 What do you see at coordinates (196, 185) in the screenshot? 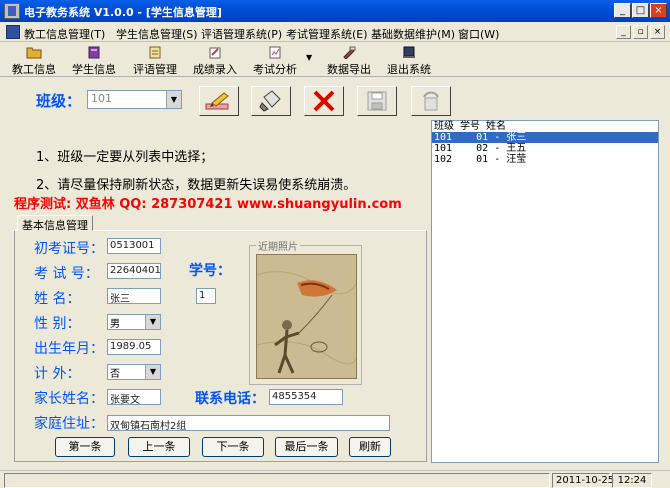
I see `note-refresh: 2、请尽量保持刷新状态，数据更新失误易使系统崩溃。` at bounding box center [196, 185].